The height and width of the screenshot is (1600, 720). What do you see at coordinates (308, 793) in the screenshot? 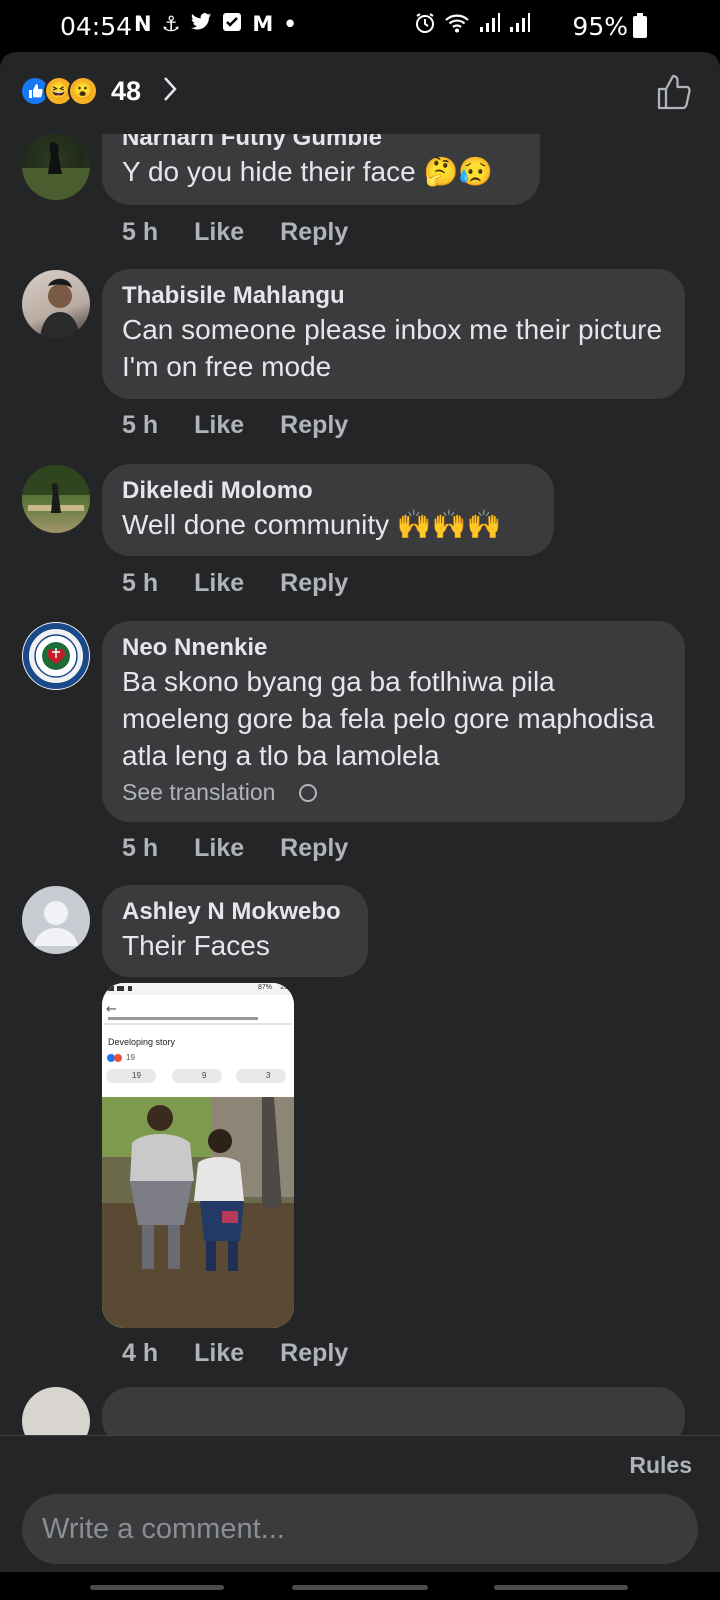
I see `translation-loading-icon` at bounding box center [308, 793].